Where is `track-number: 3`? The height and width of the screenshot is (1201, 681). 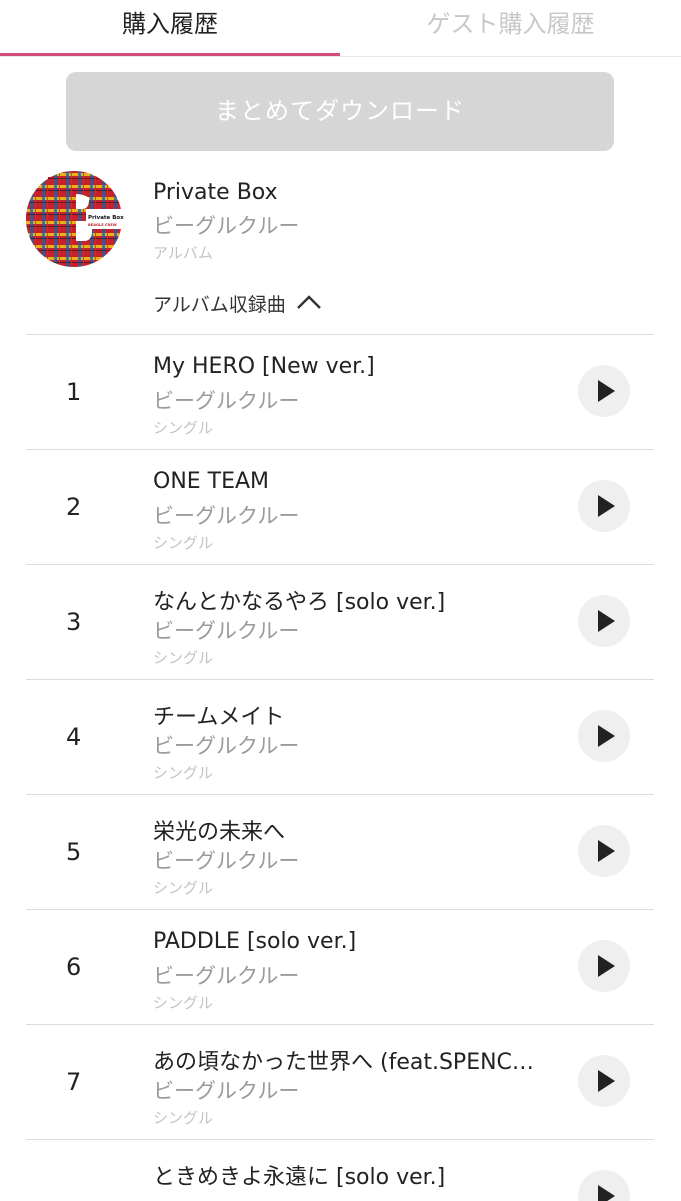 track-number: 3 is located at coordinates (74, 622).